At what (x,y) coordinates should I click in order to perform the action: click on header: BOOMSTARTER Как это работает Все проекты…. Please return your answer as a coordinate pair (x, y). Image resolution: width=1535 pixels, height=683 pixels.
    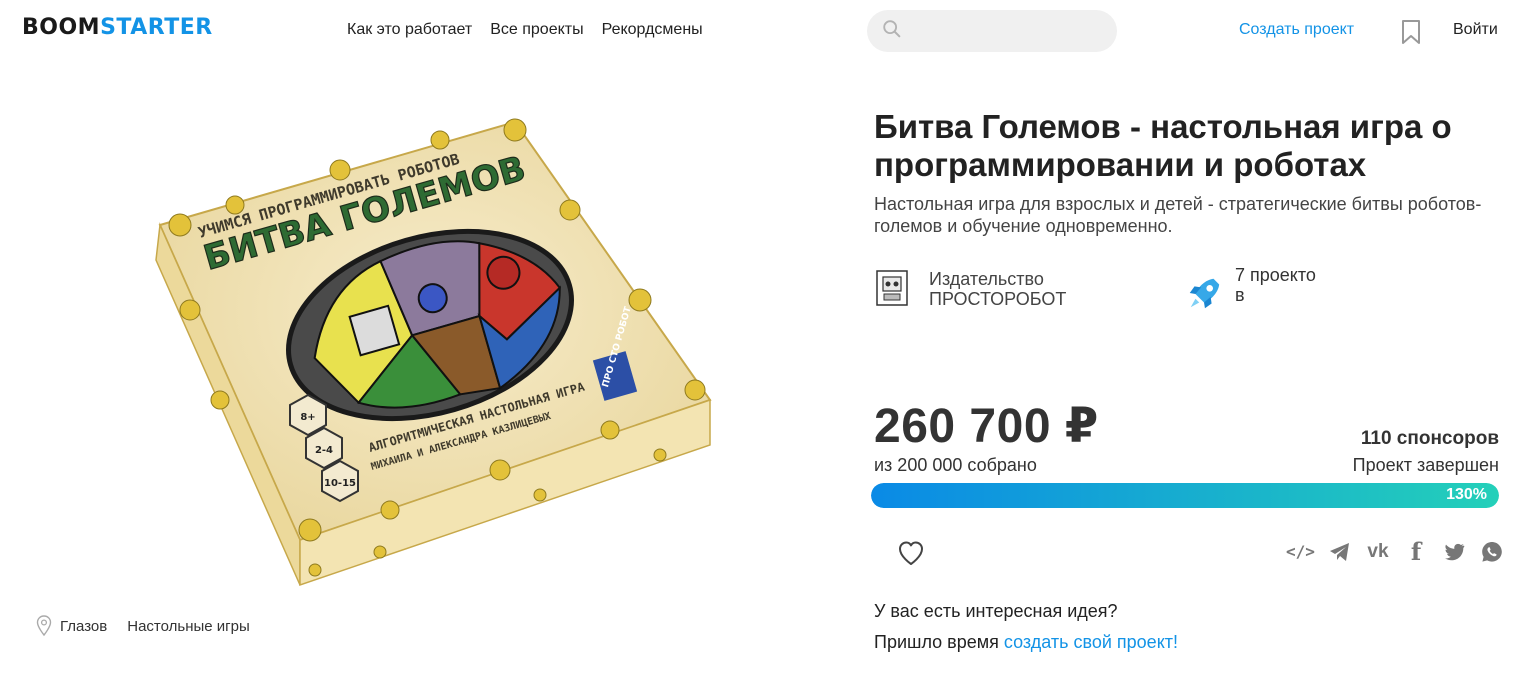
    Looking at the image, I should click on (767, 31).